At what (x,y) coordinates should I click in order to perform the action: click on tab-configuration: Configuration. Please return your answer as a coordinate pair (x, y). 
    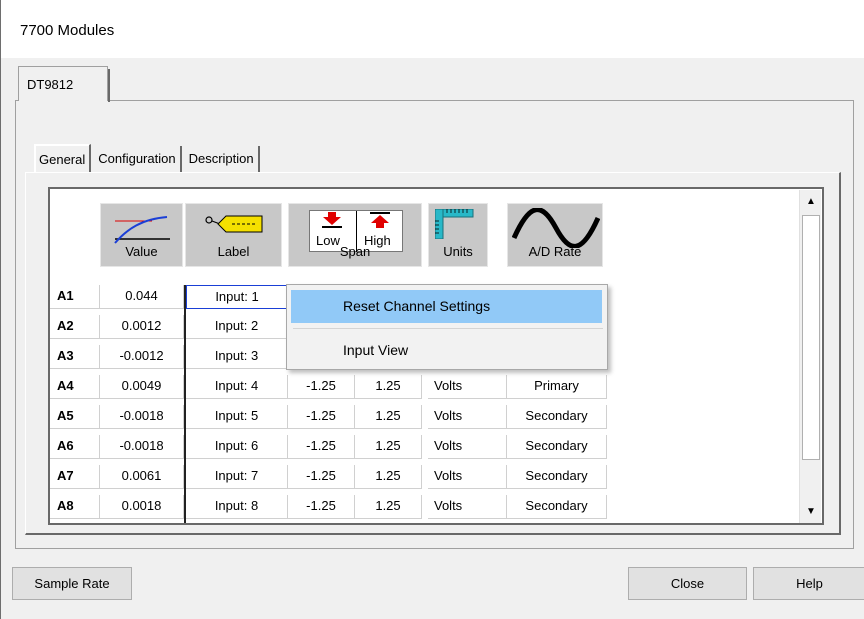
    Looking at the image, I should click on (138, 159).